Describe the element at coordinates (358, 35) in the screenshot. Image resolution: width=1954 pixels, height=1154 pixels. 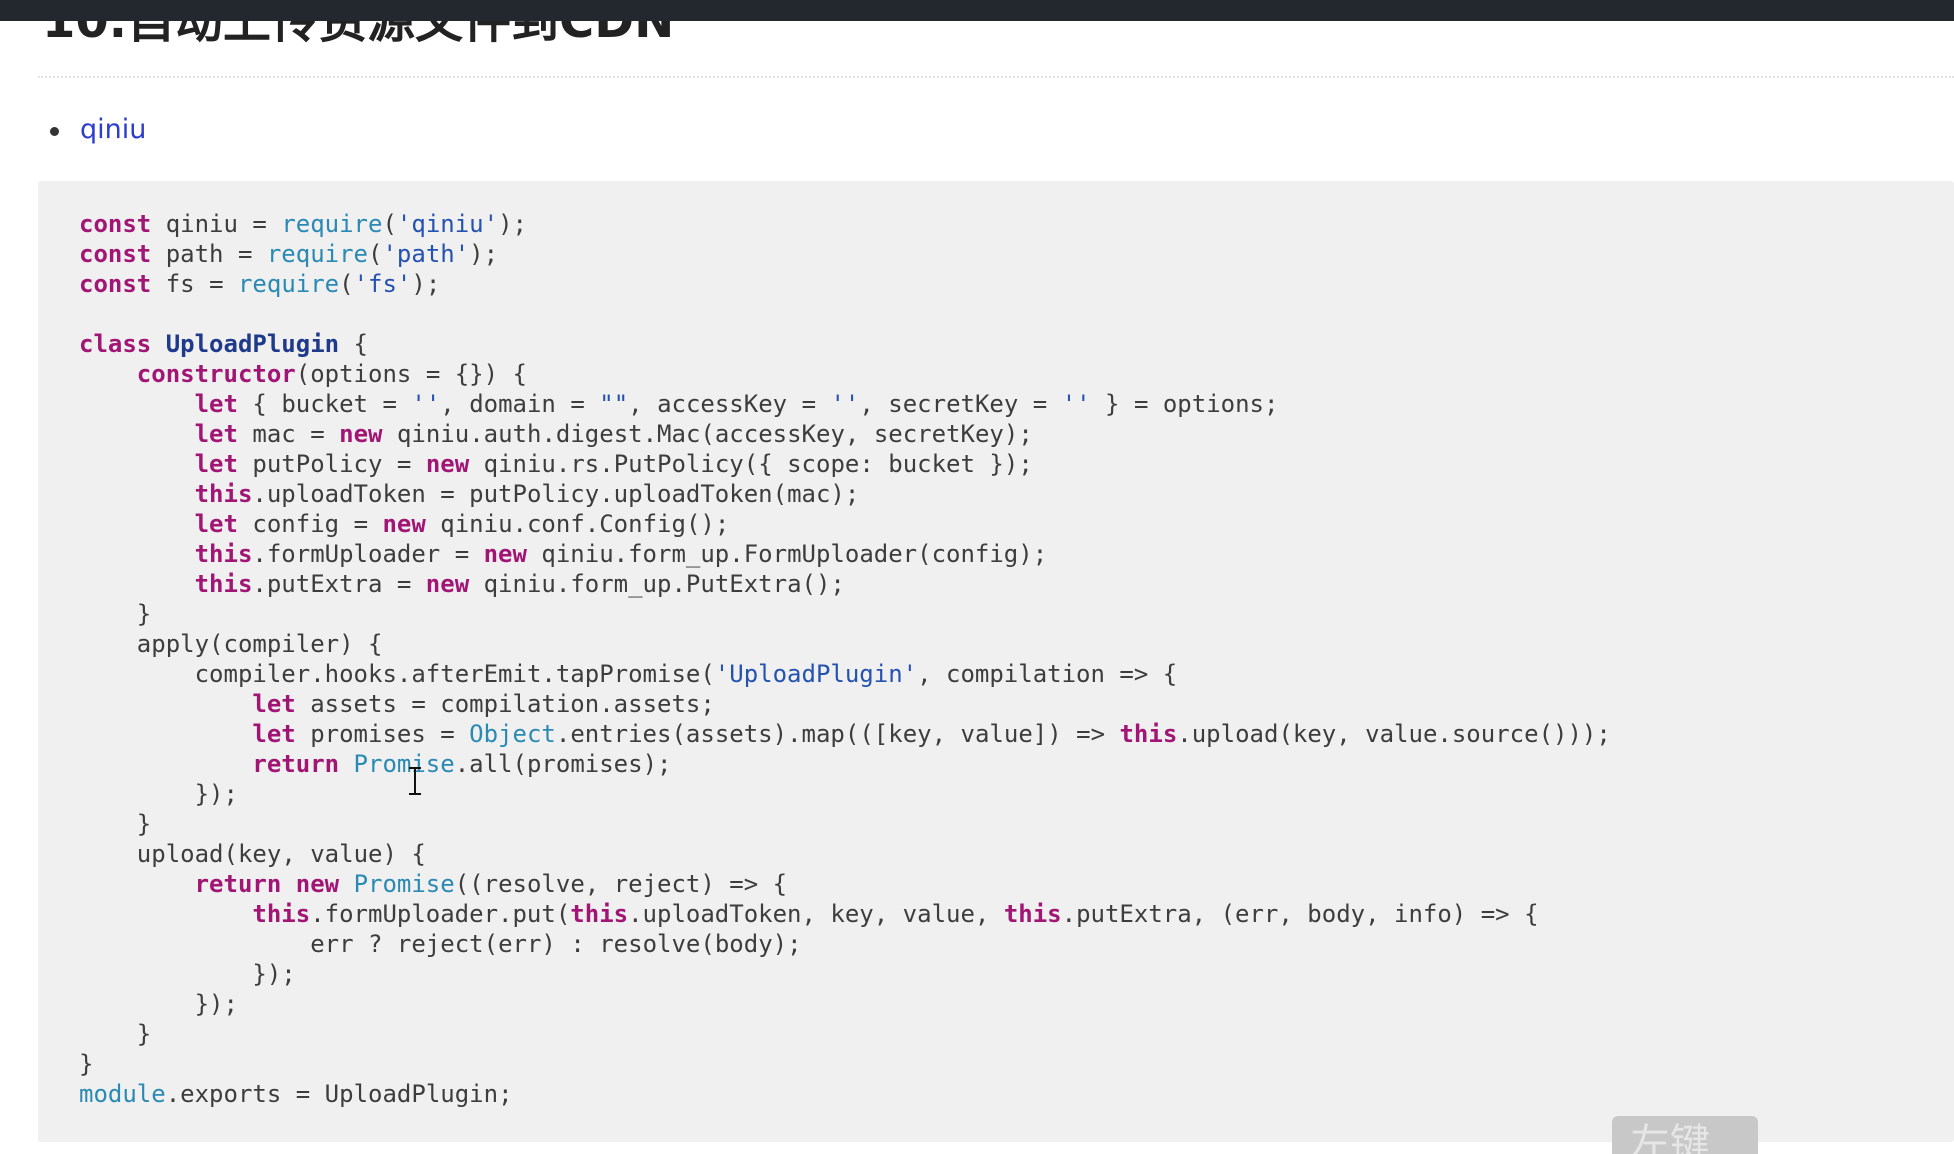
I see `page-title: 10.自动上传资源文件到CDN` at that location.